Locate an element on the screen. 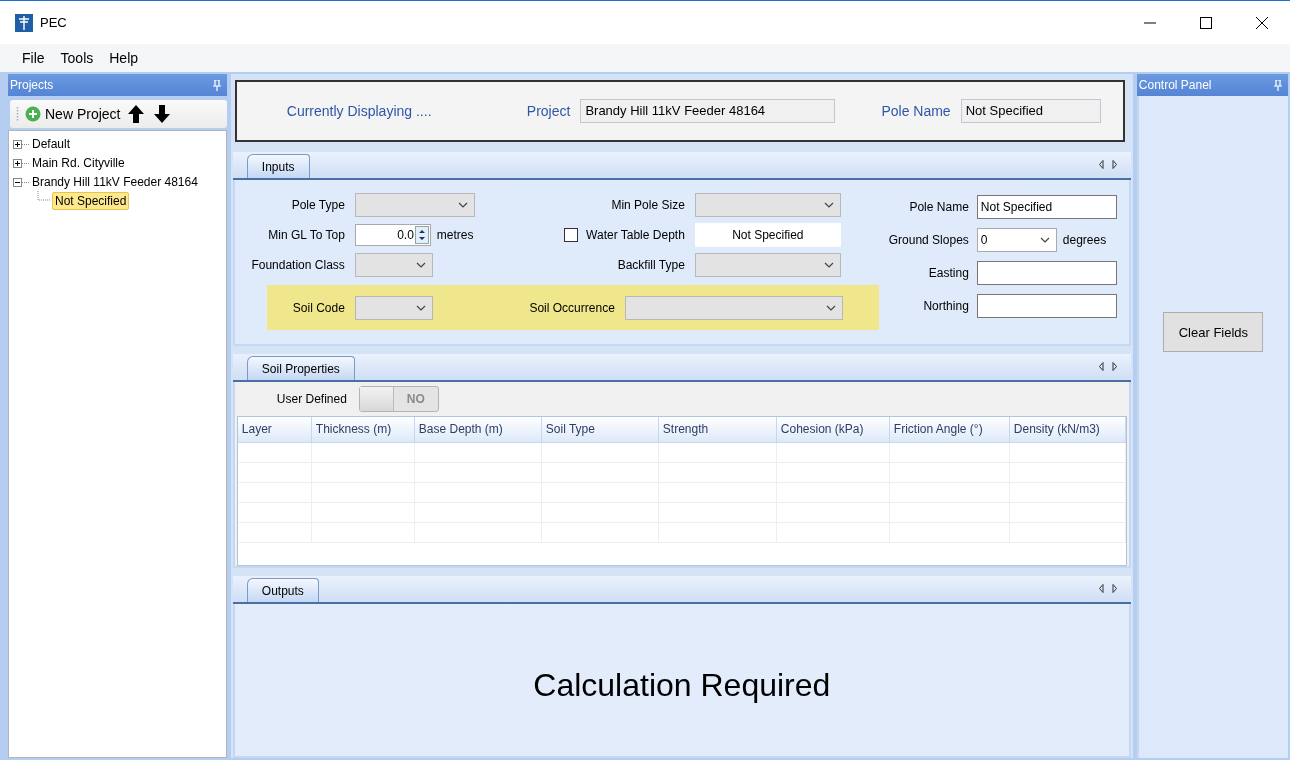 The image size is (1290, 760). field-label: Min Pole Size is located at coordinates (648, 205).